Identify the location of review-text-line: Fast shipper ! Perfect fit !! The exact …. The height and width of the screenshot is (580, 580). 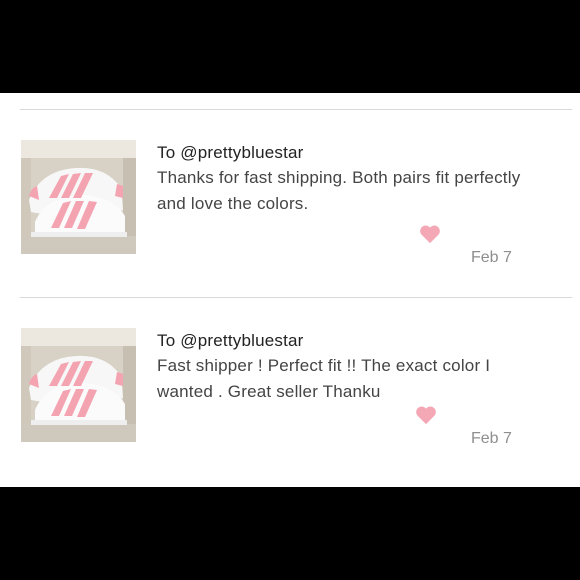
(324, 365).